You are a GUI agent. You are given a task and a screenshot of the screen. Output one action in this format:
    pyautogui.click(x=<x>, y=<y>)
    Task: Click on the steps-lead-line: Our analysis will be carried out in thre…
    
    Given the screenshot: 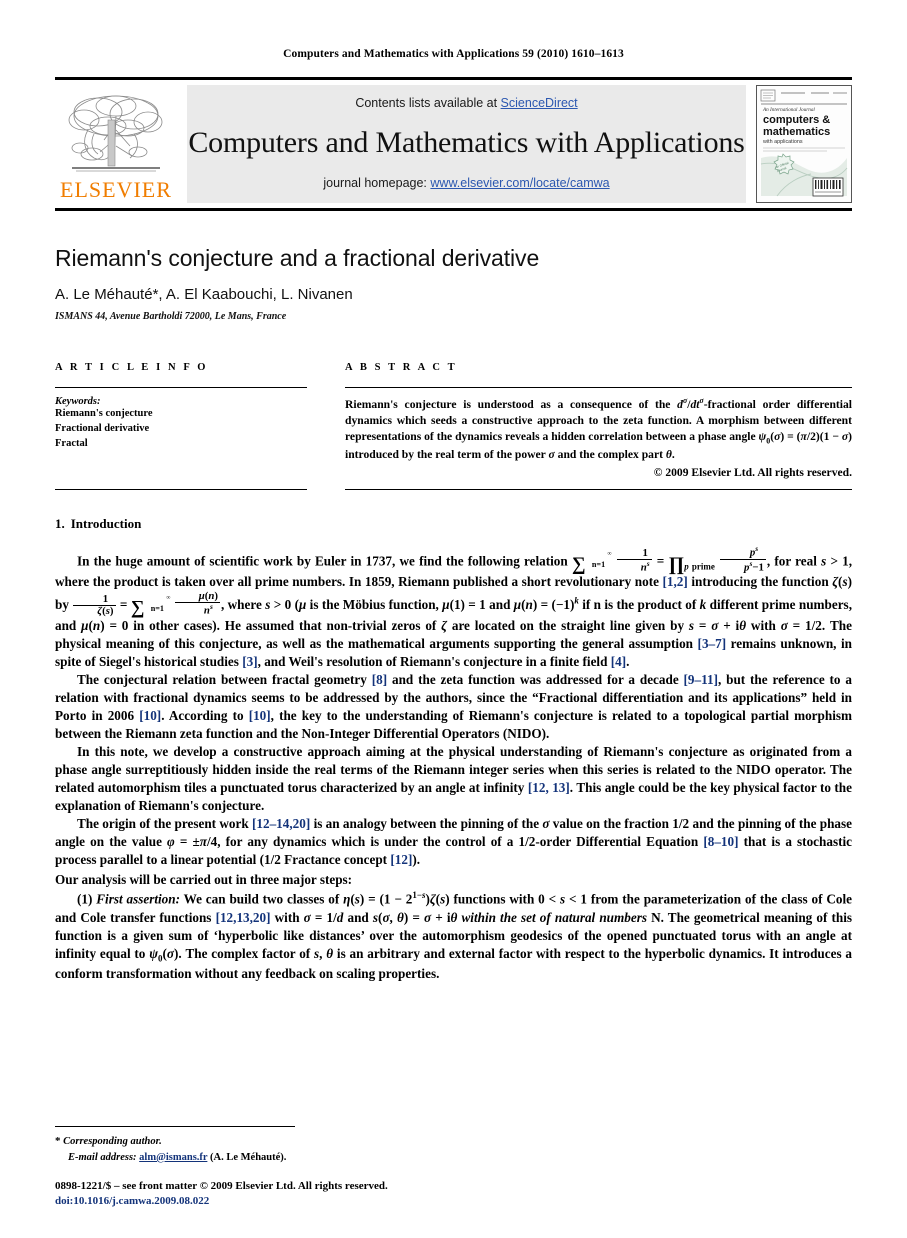 What is the action you would take?
    pyautogui.click(x=204, y=880)
    